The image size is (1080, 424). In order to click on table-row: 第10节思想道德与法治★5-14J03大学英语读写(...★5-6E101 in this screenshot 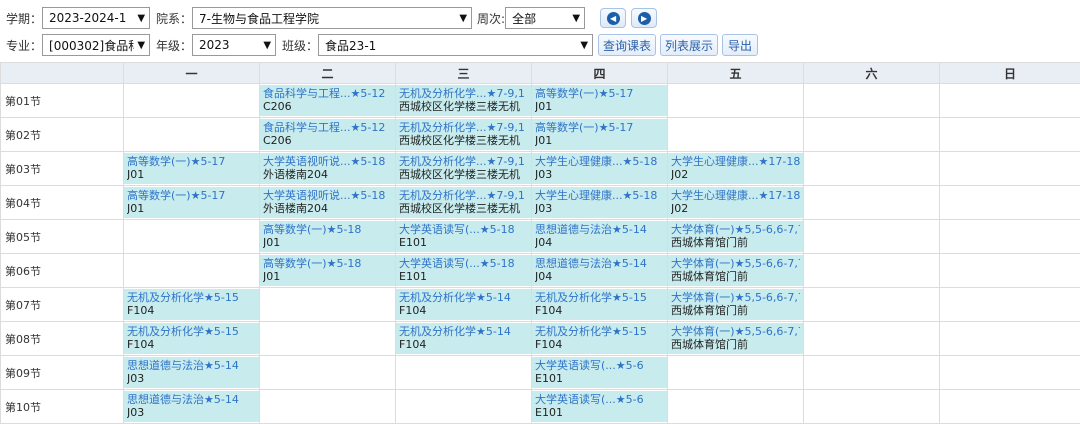, I will do `click(540, 407)`.